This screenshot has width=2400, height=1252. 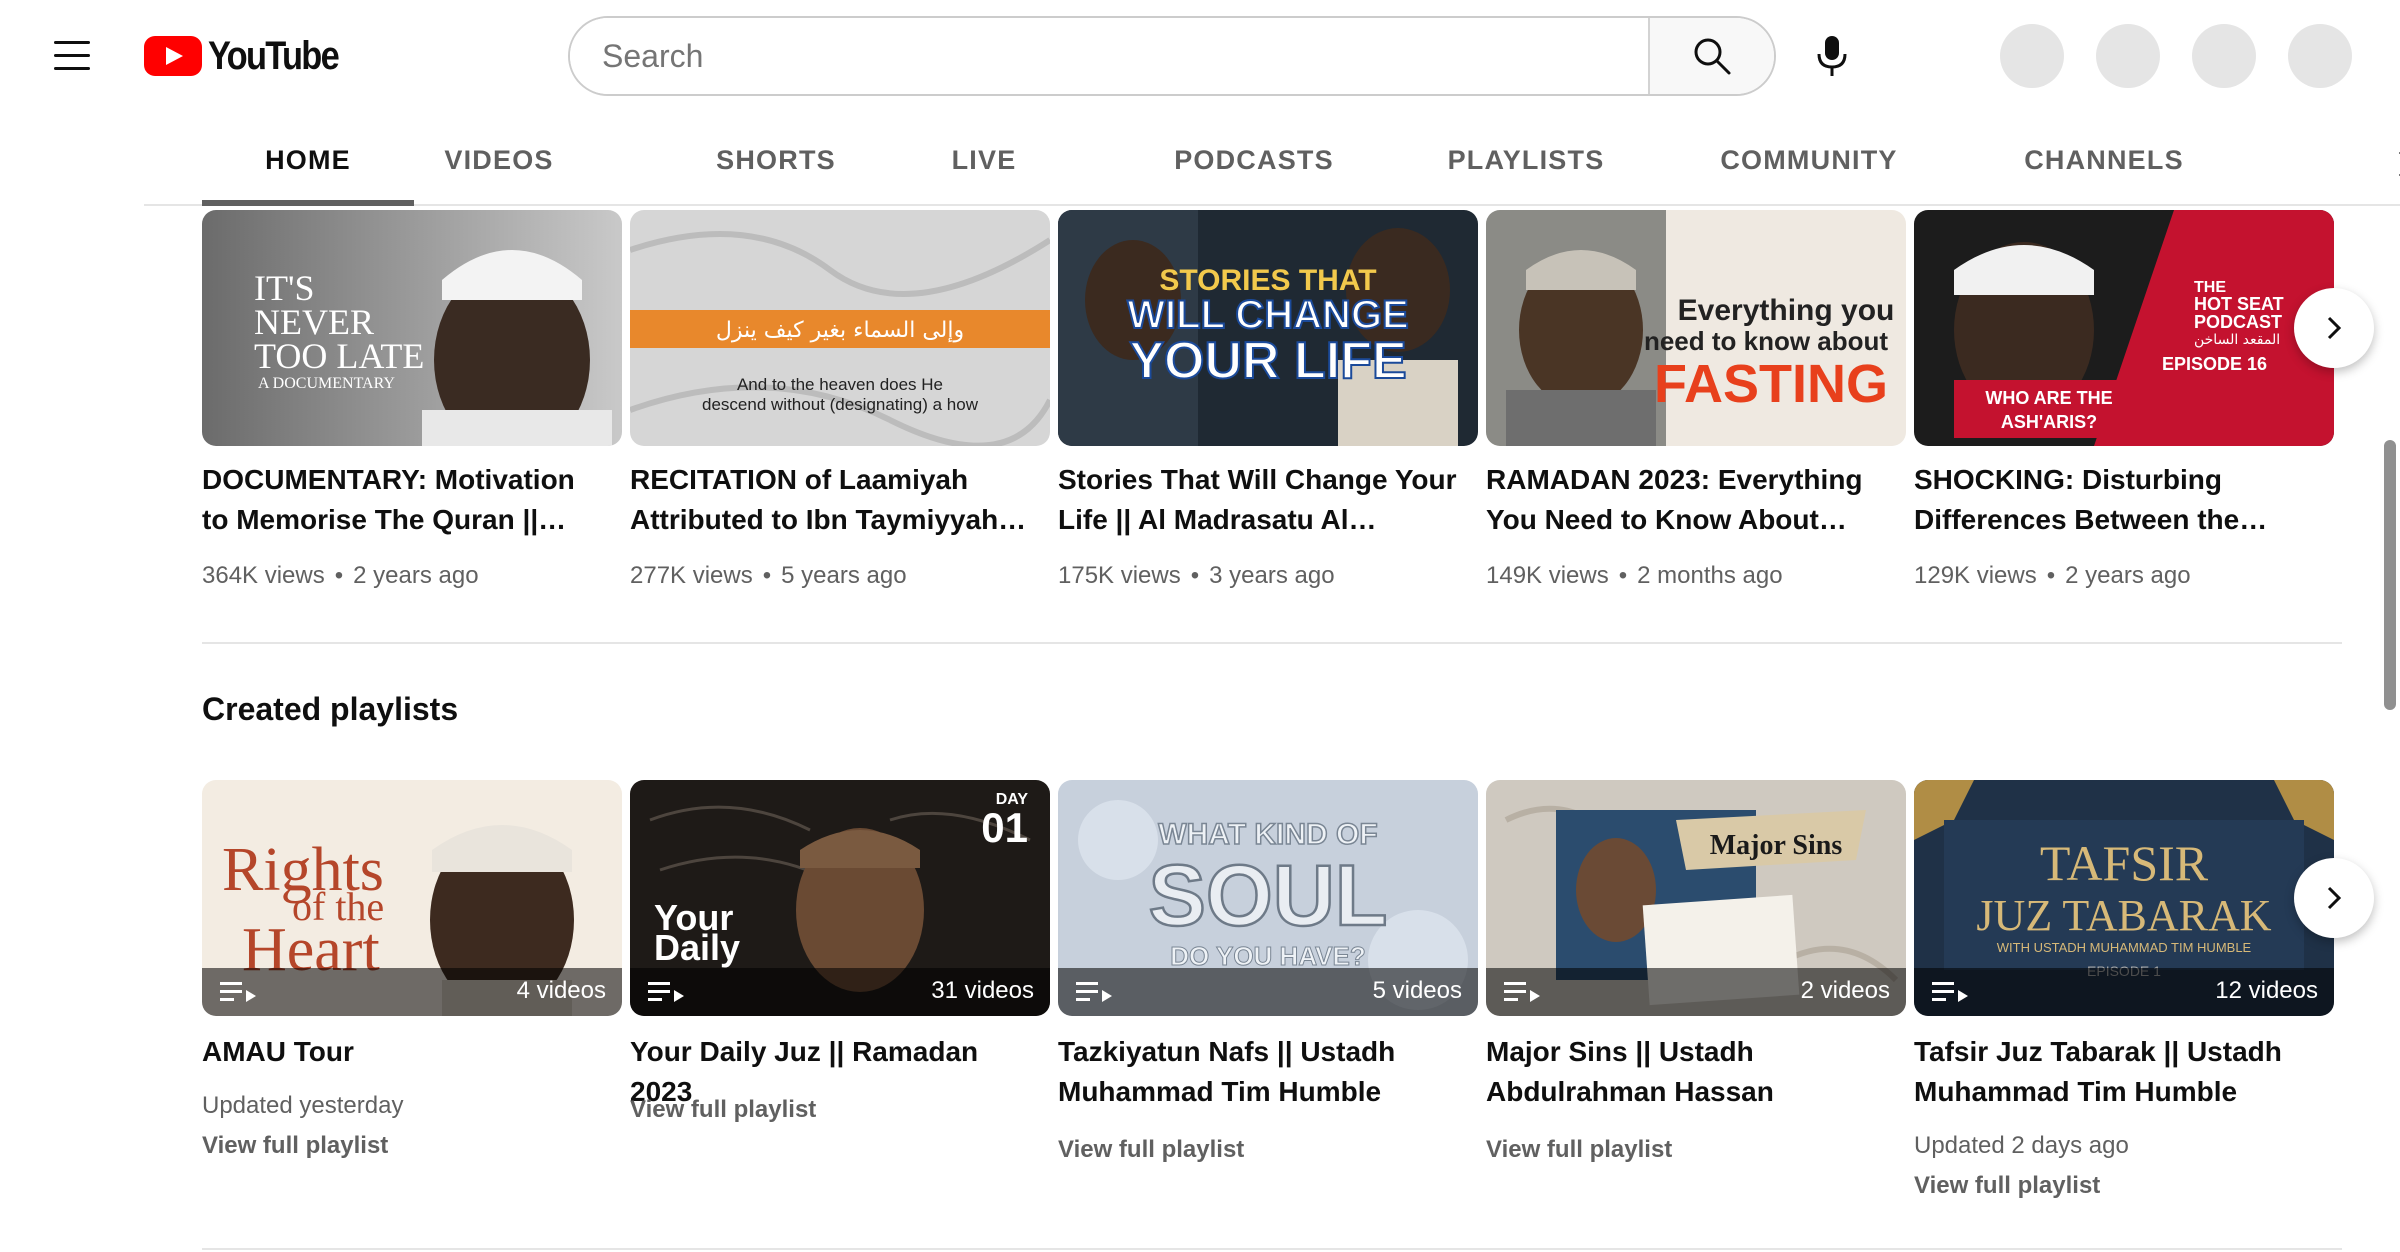 I want to click on youtube-logo: YouTube, so click(x=251, y=56).